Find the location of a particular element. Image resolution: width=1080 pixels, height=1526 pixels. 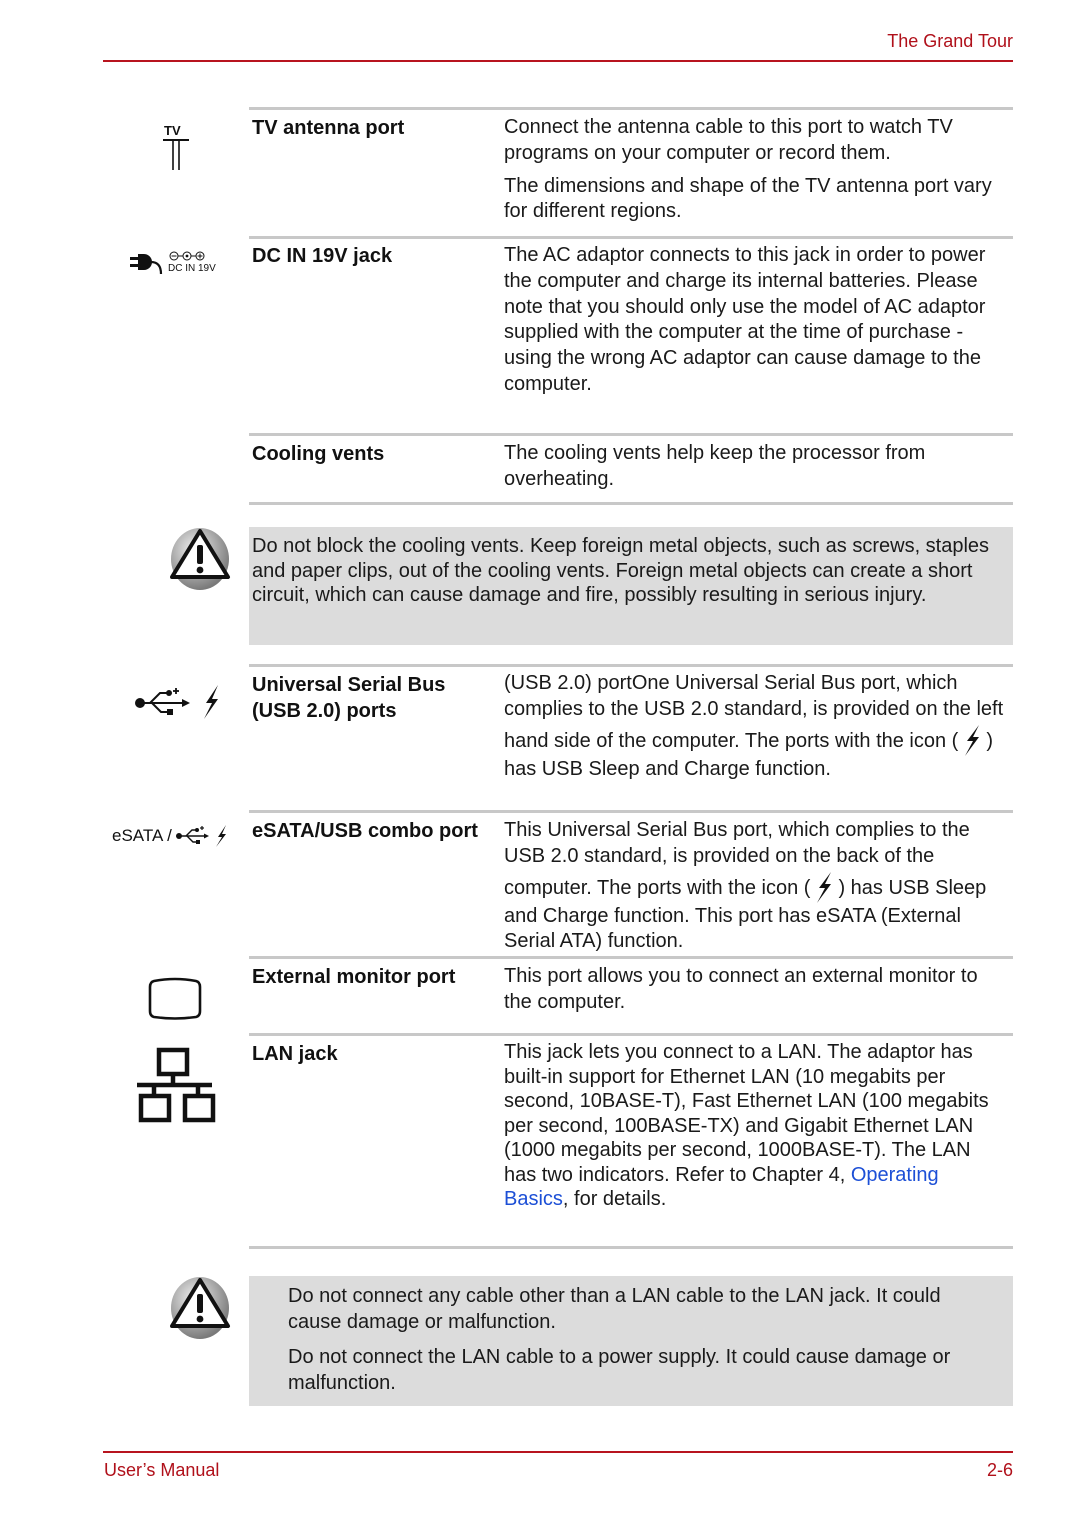

dc-in-icon-label: DC IN 19V is located at coordinates (192, 268).